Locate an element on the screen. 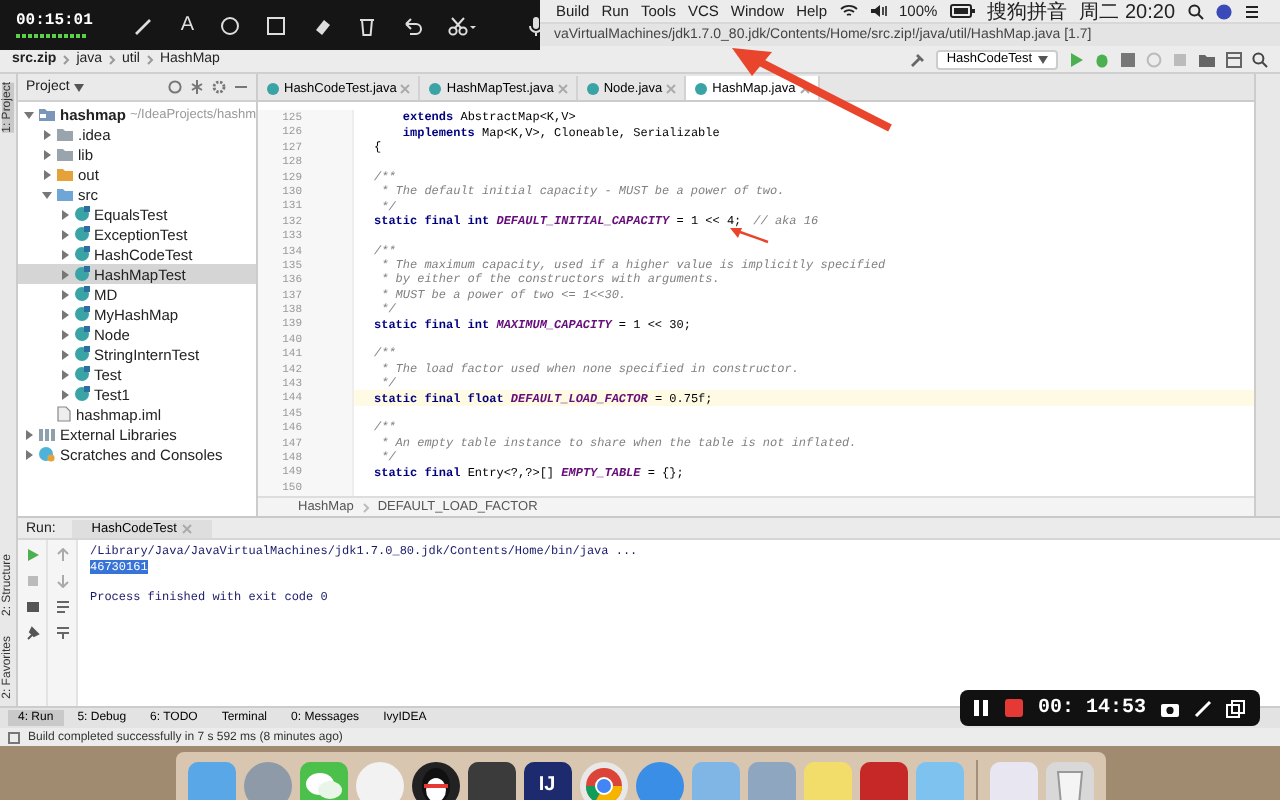 The image size is (1280, 800). target-icon is located at coordinates (175, 87).